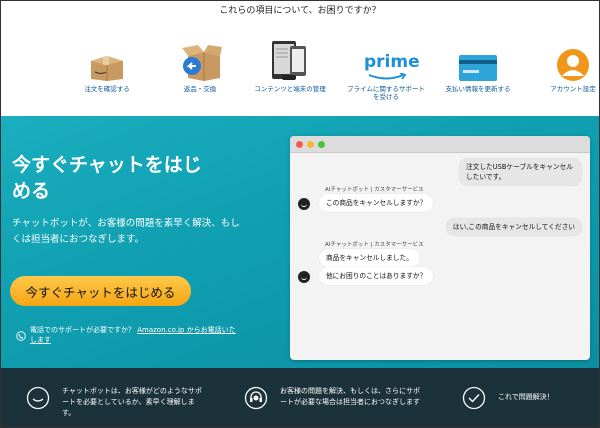 This screenshot has height=428, width=600. I want to click on topic-devices: コンテンツと端末の管理, so click(290, 65).